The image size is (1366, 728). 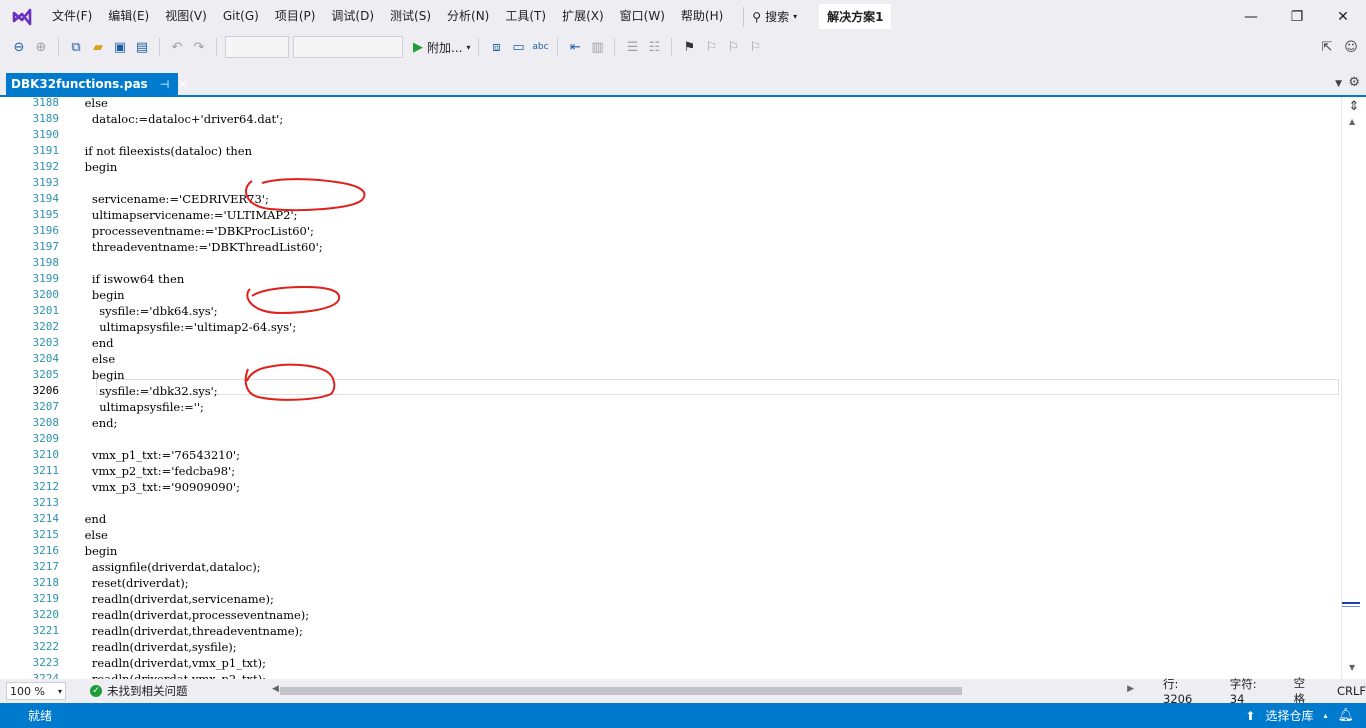 What do you see at coordinates (670, 675) in the screenshot?
I see `code-line: 3224 readln(driverdat,vmx_p2_txt);` at bounding box center [670, 675].